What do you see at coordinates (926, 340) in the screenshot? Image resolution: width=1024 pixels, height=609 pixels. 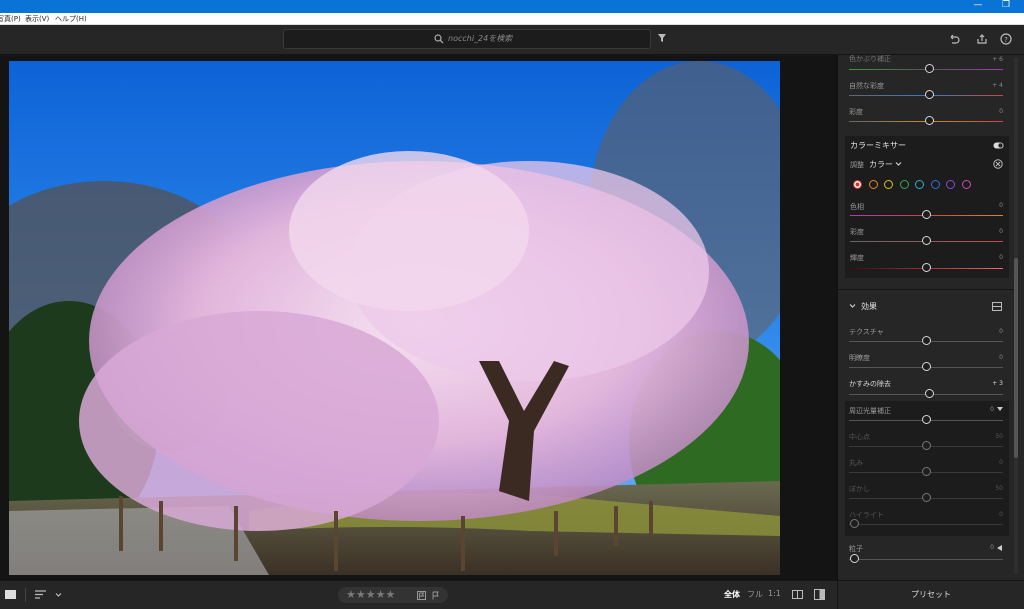 I see `texture-slider-knob` at bounding box center [926, 340].